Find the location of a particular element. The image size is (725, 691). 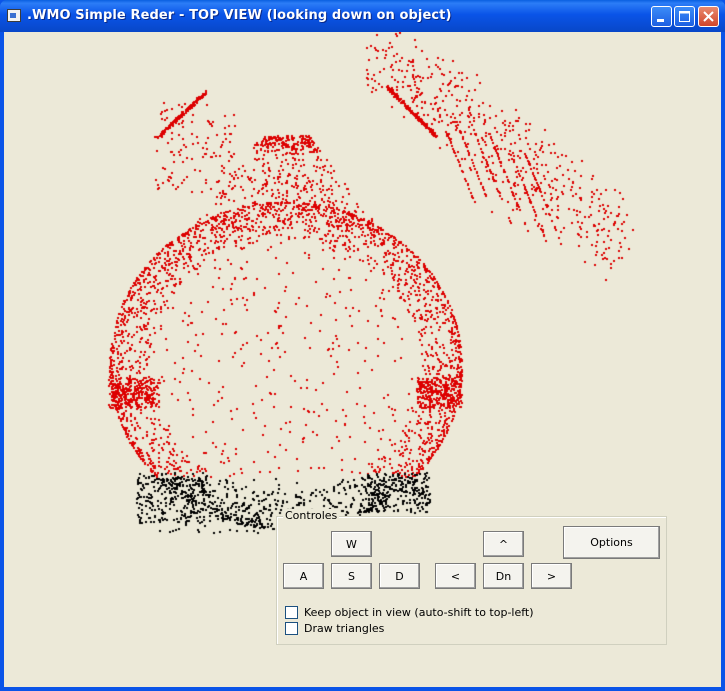

maximize-button is located at coordinates (684, 16).